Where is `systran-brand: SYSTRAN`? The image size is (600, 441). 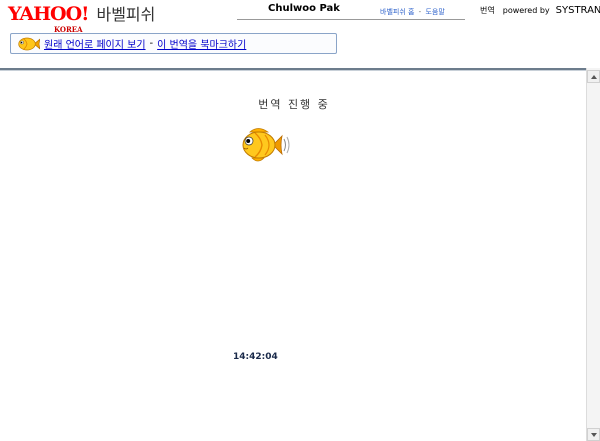 systran-brand: SYSTRAN is located at coordinates (577, 10).